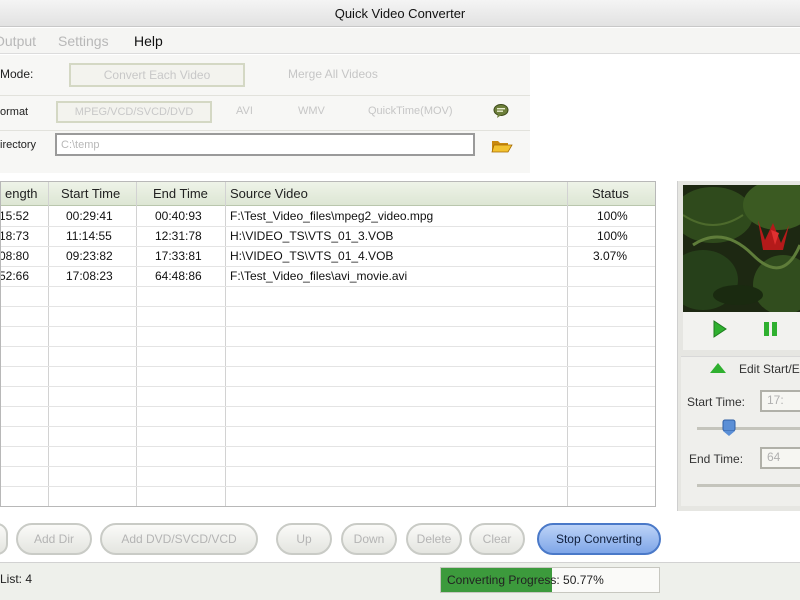 Image resolution: width=800 pixels, height=600 pixels. Describe the element at coordinates (178, 216) in the screenshot. I see `cell-end-time: 00:40:93` at that location.